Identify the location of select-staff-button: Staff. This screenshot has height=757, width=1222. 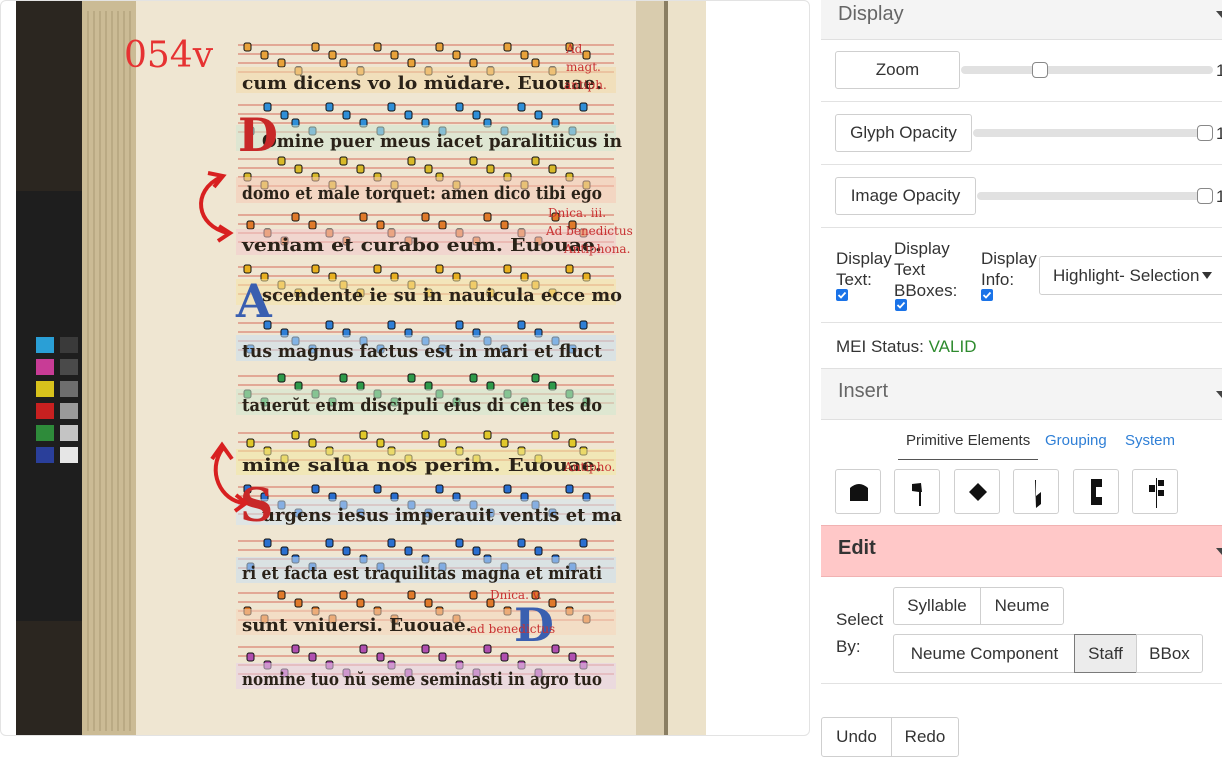
(1105, 653).